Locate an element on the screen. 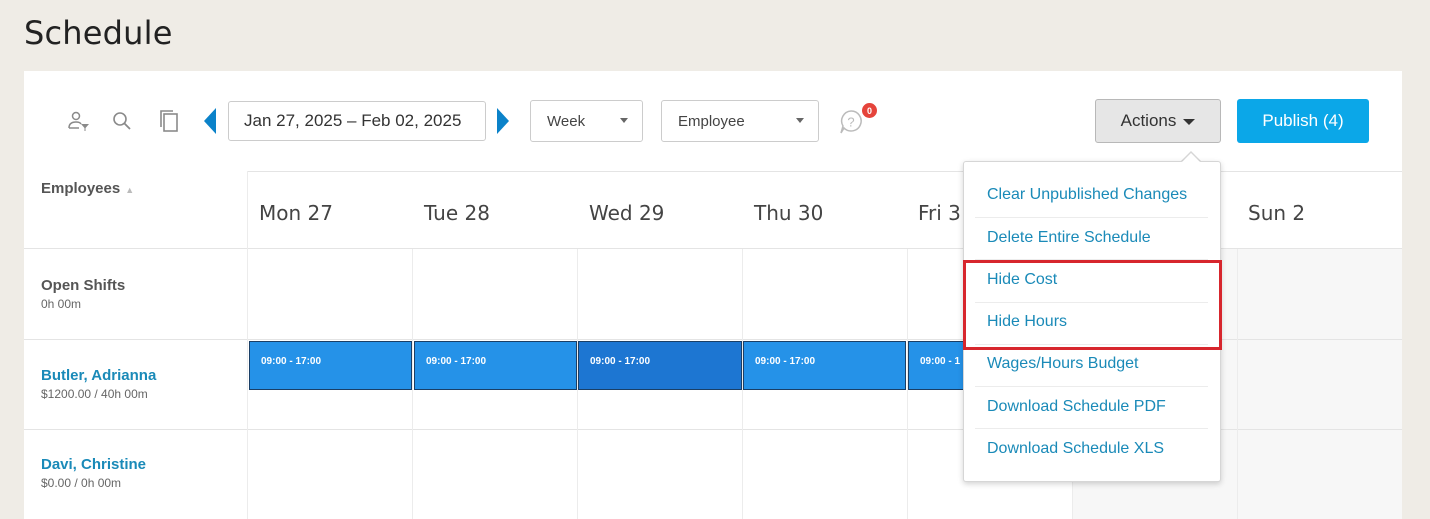 The height and width of the screenshot is (519, 1430). menu-item-download-xls: Download Schedule XLS is located at coordinates (1075, 449).